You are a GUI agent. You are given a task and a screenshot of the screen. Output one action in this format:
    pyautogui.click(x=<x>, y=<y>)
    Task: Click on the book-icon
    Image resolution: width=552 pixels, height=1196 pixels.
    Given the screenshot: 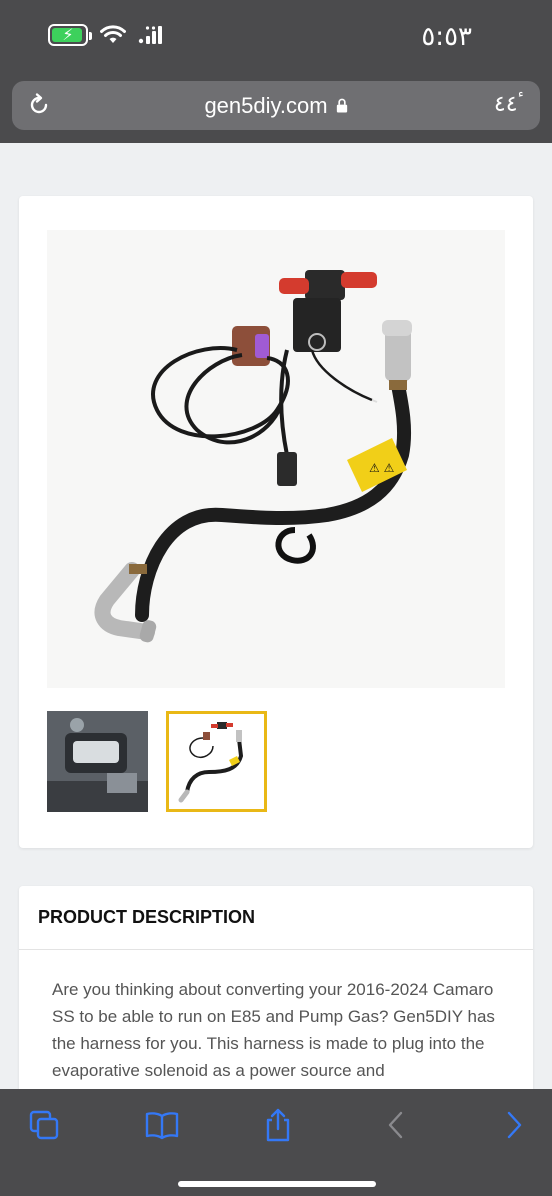 What is the action you would take?
    pyautogui.click(x=162, y=1126)
    